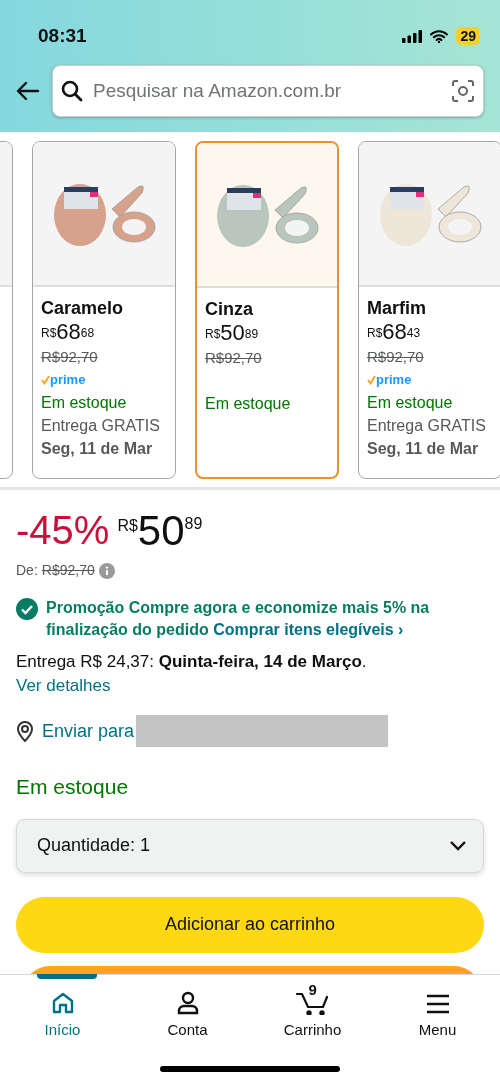 Image resolution: width=500 pixels, height=1082 pixels. I want to click on variant-name: Caramelo, so click(83, 308).